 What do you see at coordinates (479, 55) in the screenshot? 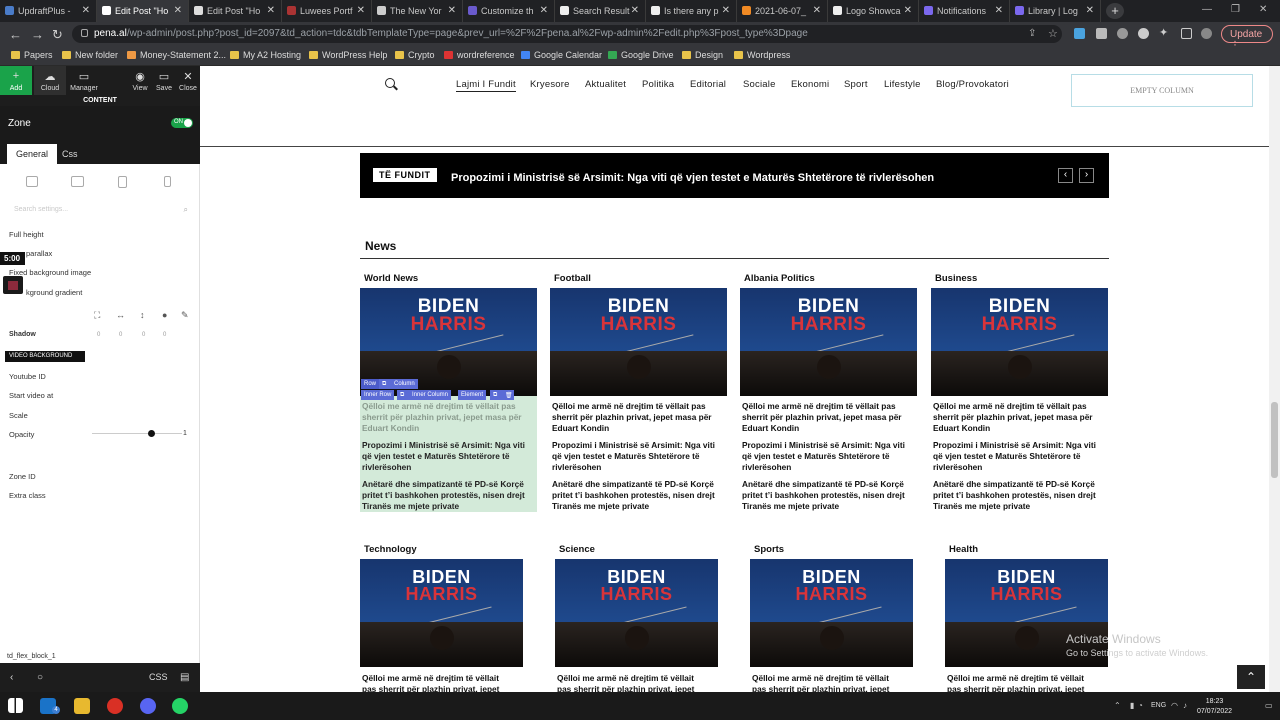
I see `bookmark-item: wordreference` at bounding box center [479, 55].